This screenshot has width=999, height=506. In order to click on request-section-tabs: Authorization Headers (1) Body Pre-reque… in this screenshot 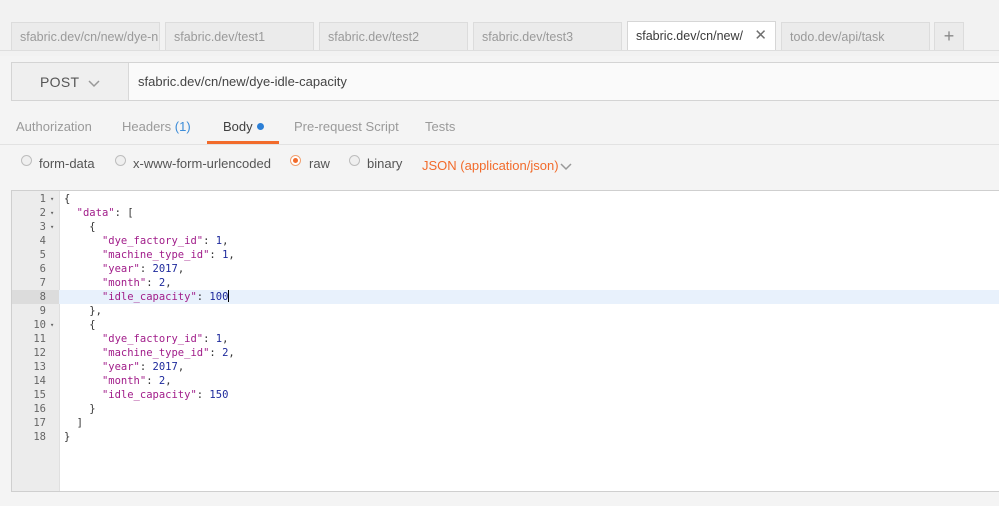, I will do `click(499, 128)`.